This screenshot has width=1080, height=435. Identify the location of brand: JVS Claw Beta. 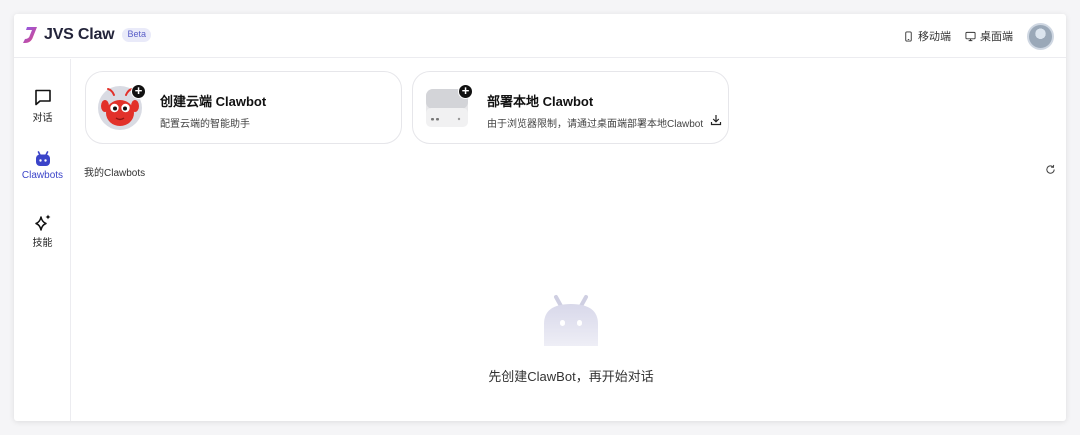
(86, 35).